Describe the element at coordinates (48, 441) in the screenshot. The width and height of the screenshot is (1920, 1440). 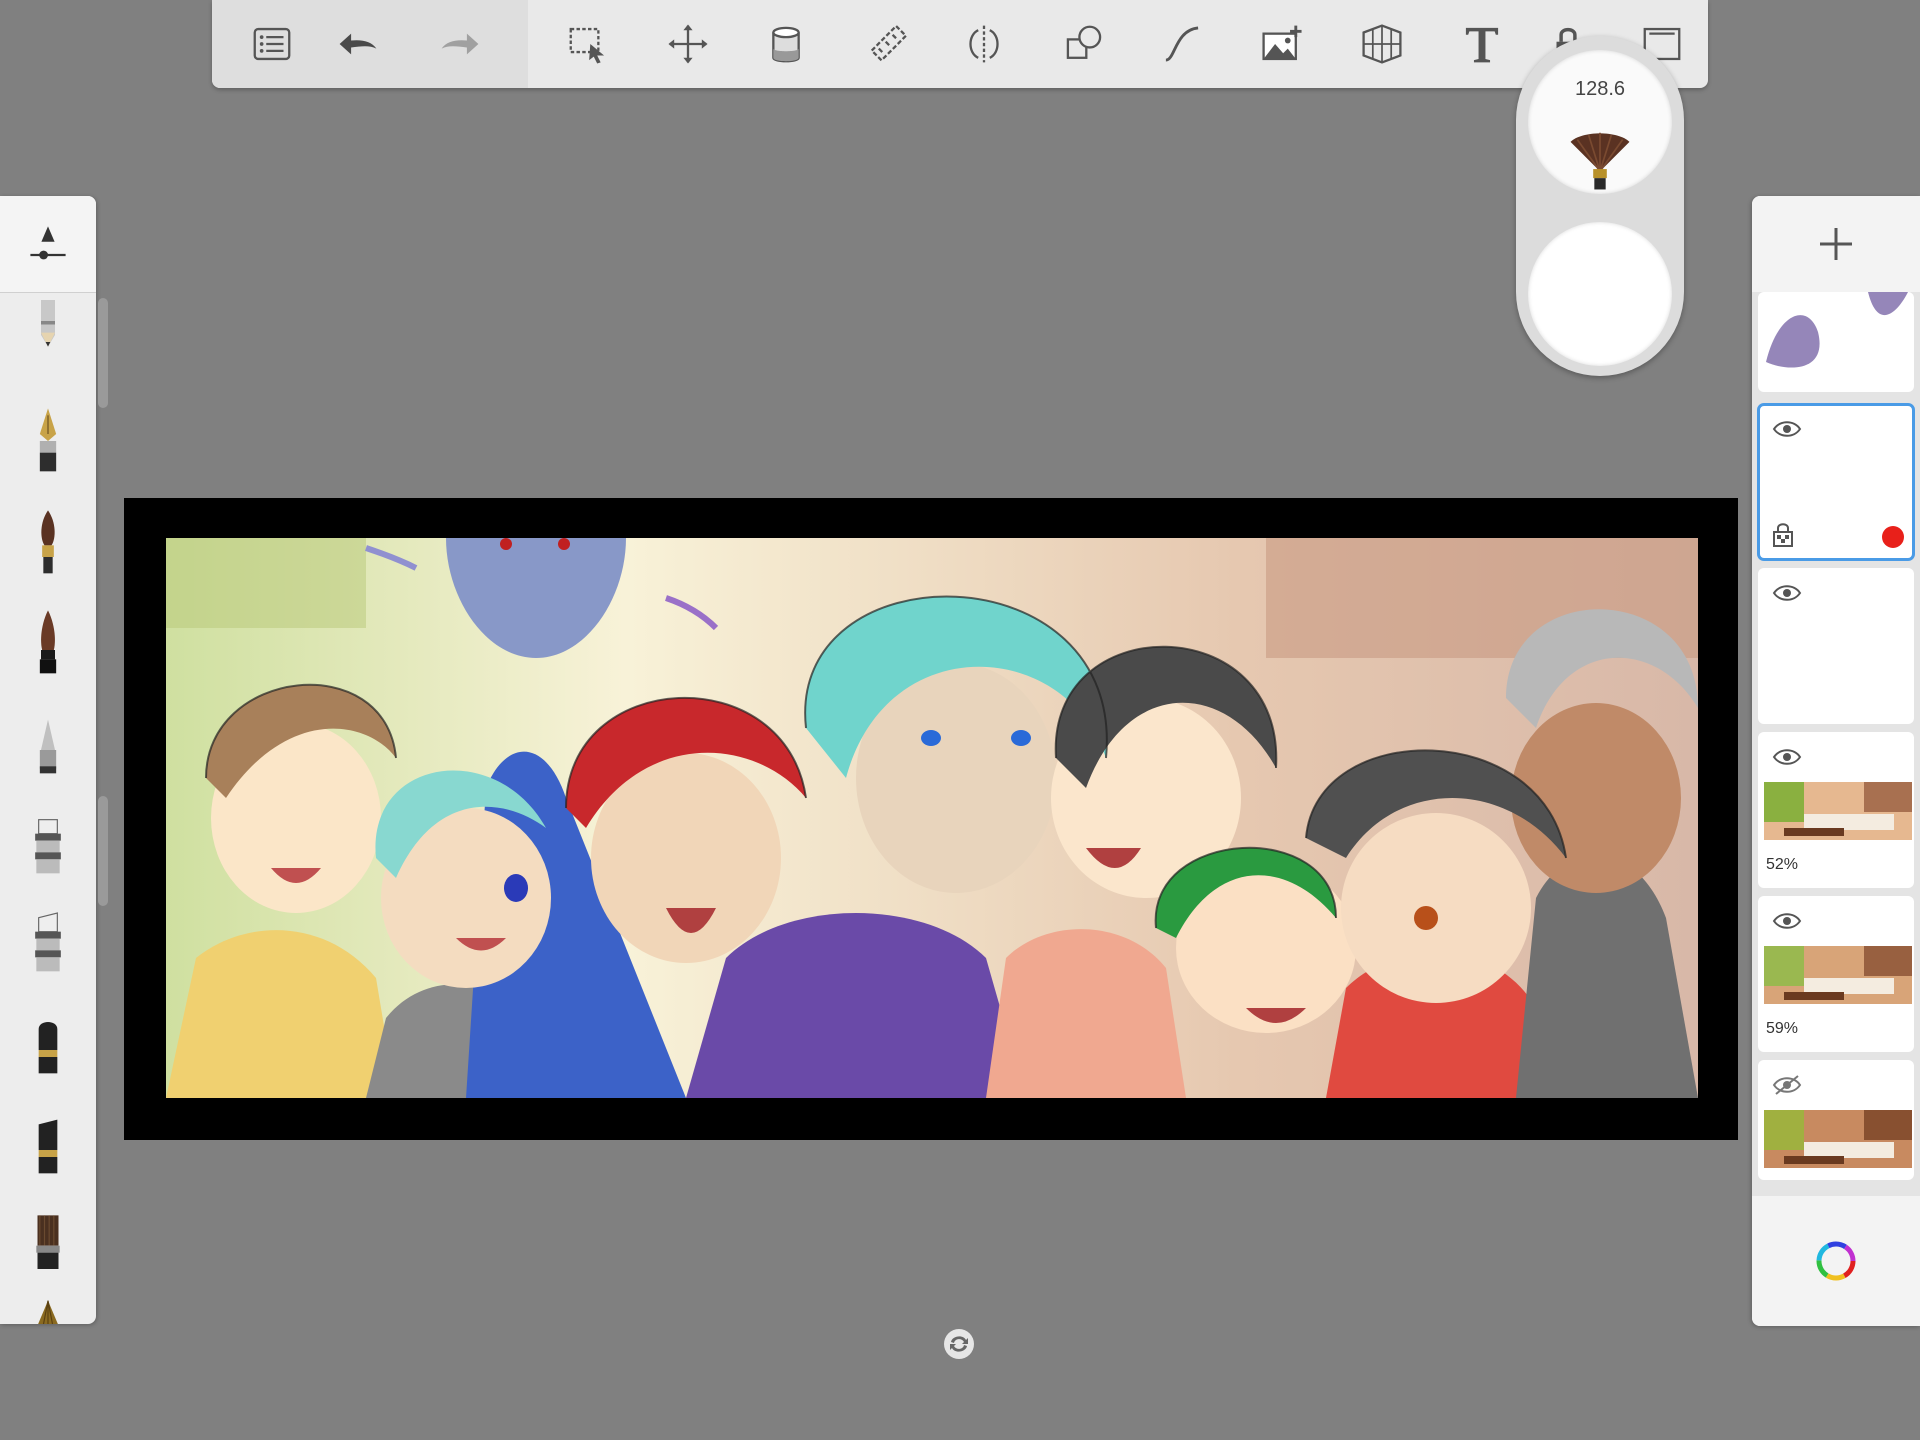
I see `fountain-pen-brush-icon` at that location.